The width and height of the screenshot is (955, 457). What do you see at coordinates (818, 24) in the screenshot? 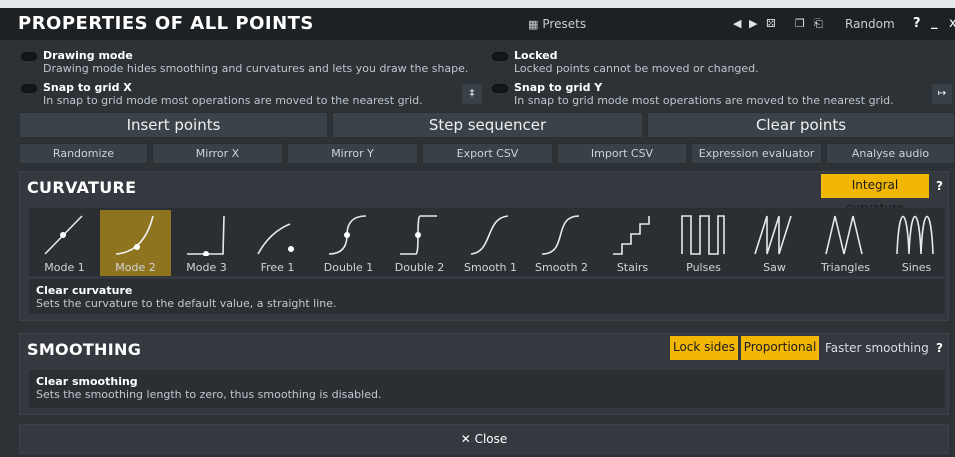
I see `paste-icon: ⎗` at bounding box center [818, 24].